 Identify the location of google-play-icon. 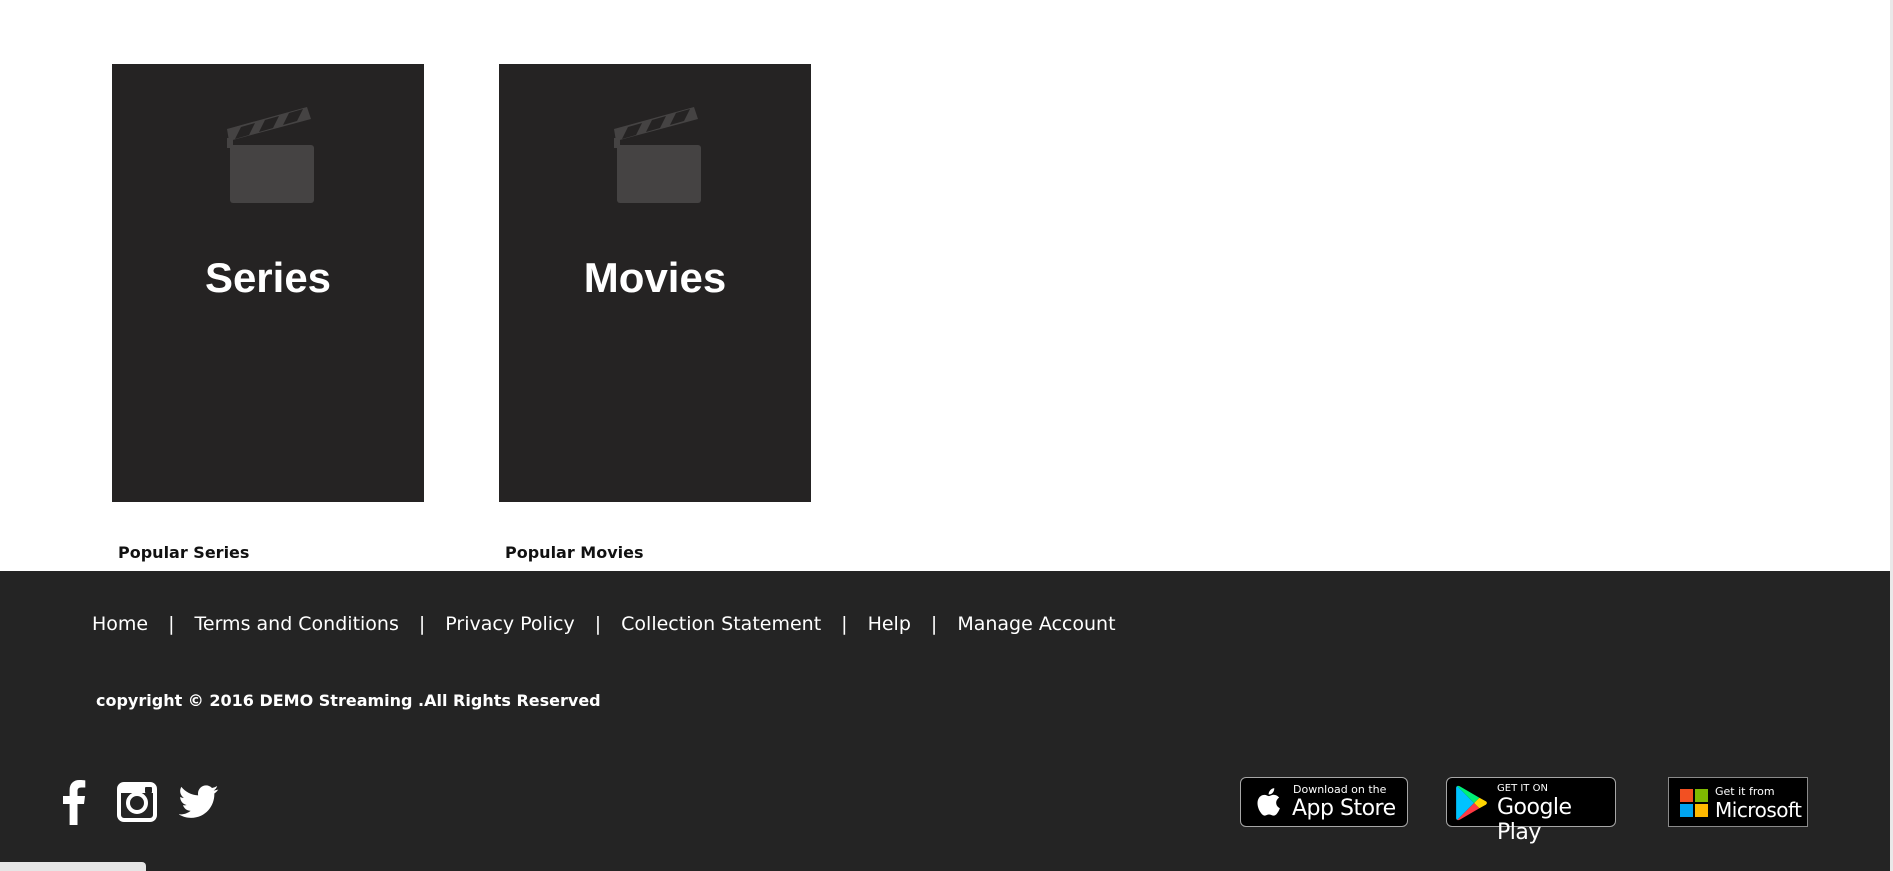
(1471, 803).